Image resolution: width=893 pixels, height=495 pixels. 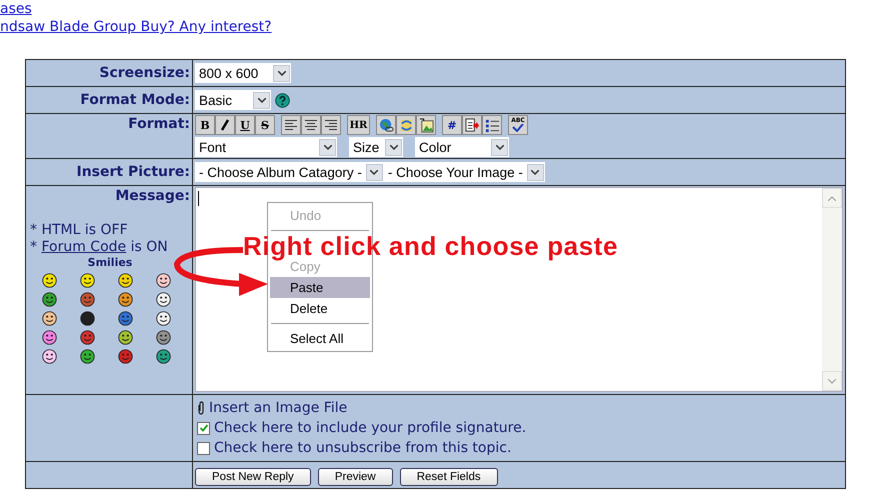 I want to click on format-mode-select: Basic, so click(x=233, y=100).